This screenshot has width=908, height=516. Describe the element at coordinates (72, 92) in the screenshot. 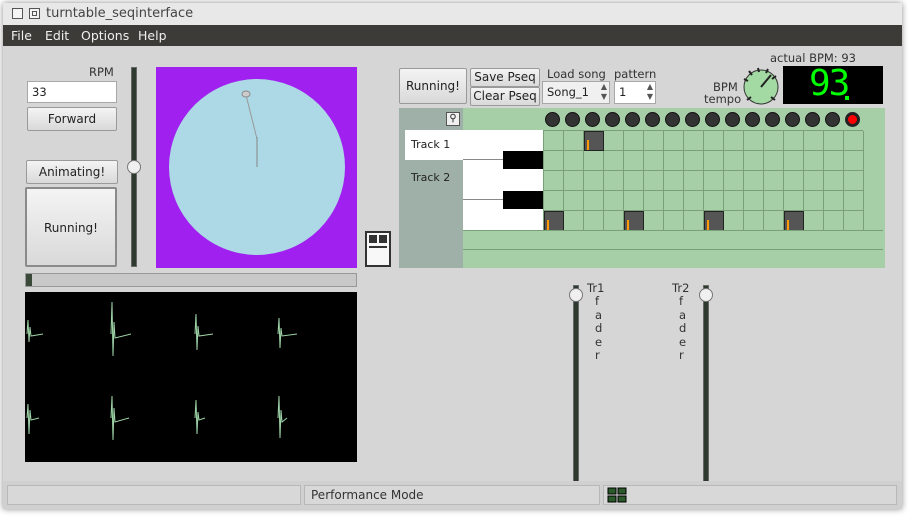

I see `rpm-input: 33` at that location.